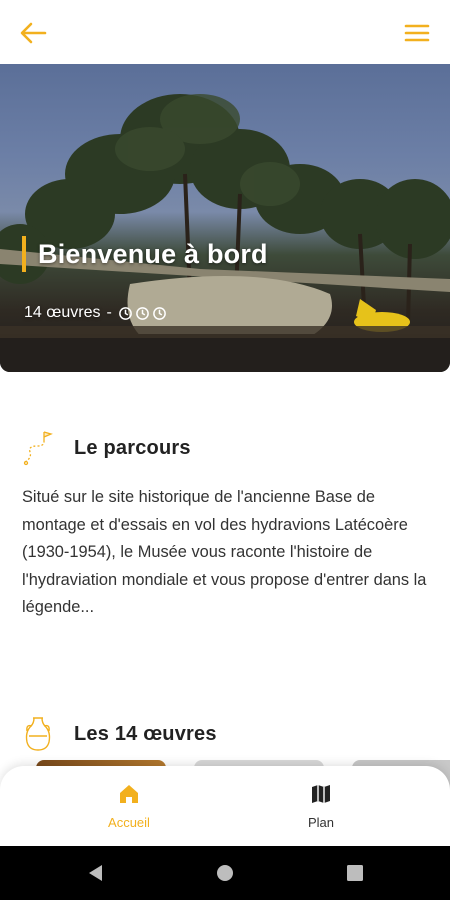 This screenshot has width=450, height=900. What do you see at coordinates (153, 253) in the screenshot?
I see `hero-title: Bienvenue à bord` at bounding box center [153, 253].